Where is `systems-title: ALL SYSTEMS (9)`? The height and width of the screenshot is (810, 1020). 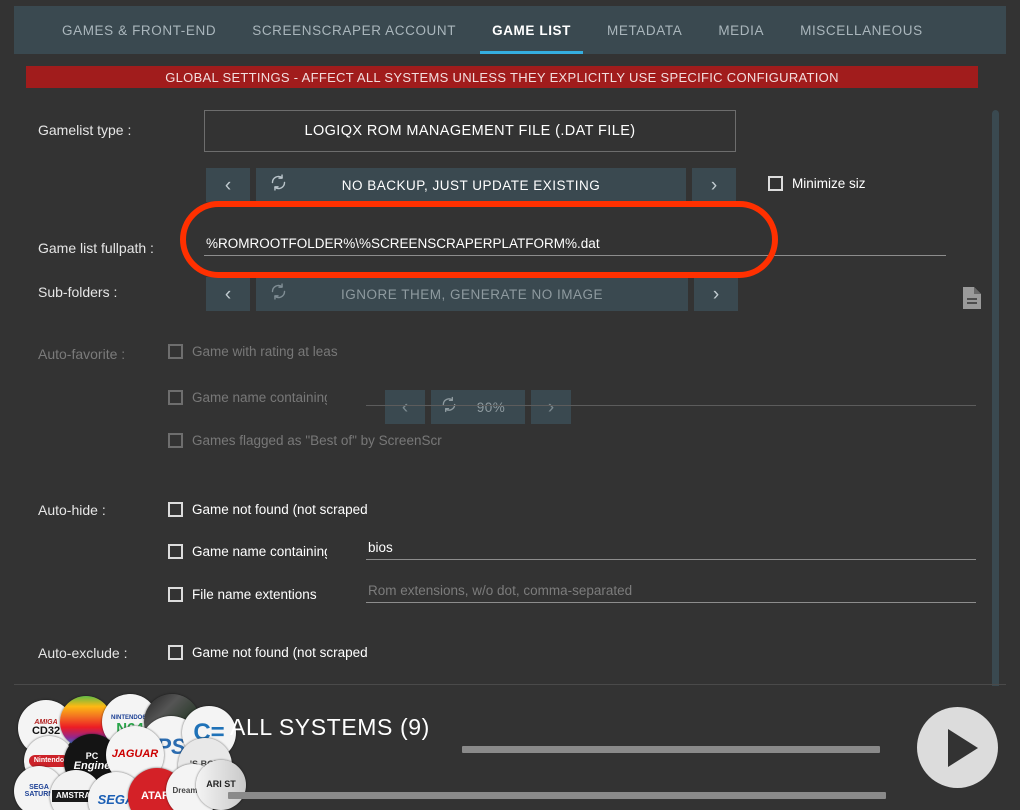
systems-title: ALL SYSTEMS (9) is located at coordinates (330, 727).